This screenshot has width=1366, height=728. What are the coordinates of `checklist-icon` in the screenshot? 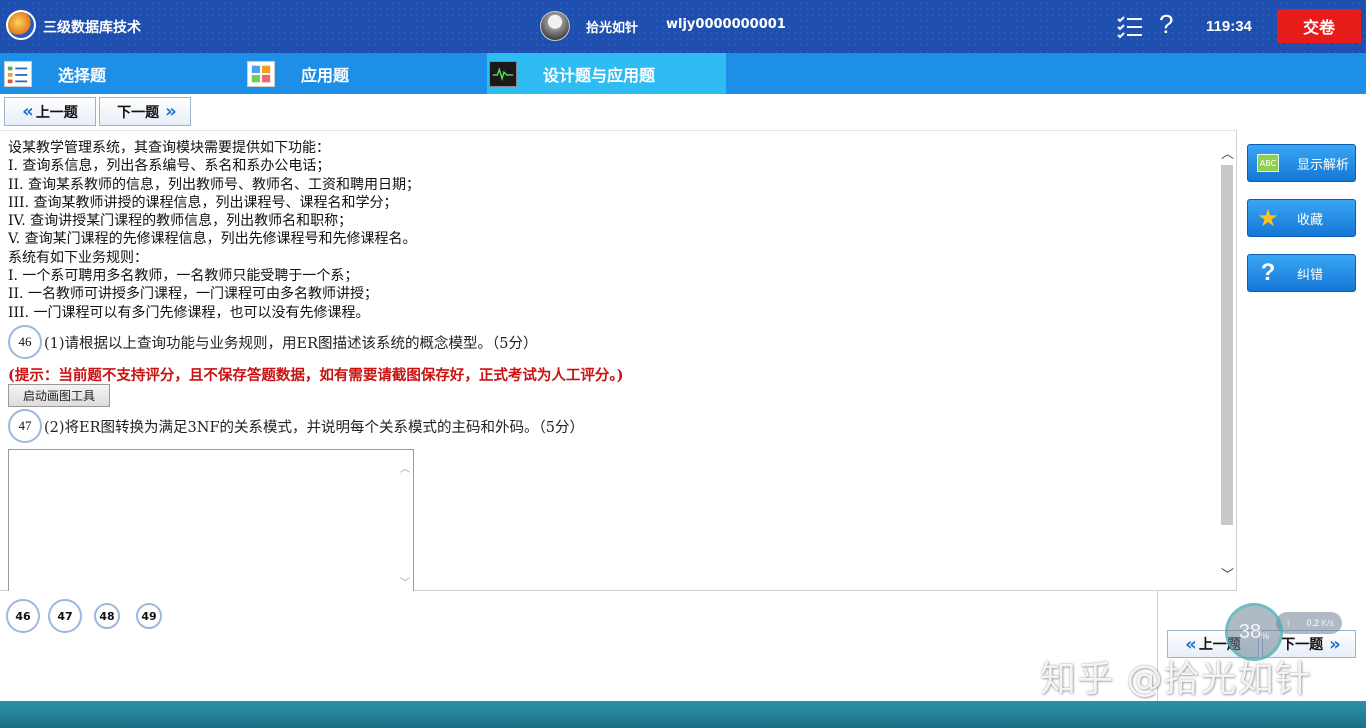 It's located at (1130, 27).